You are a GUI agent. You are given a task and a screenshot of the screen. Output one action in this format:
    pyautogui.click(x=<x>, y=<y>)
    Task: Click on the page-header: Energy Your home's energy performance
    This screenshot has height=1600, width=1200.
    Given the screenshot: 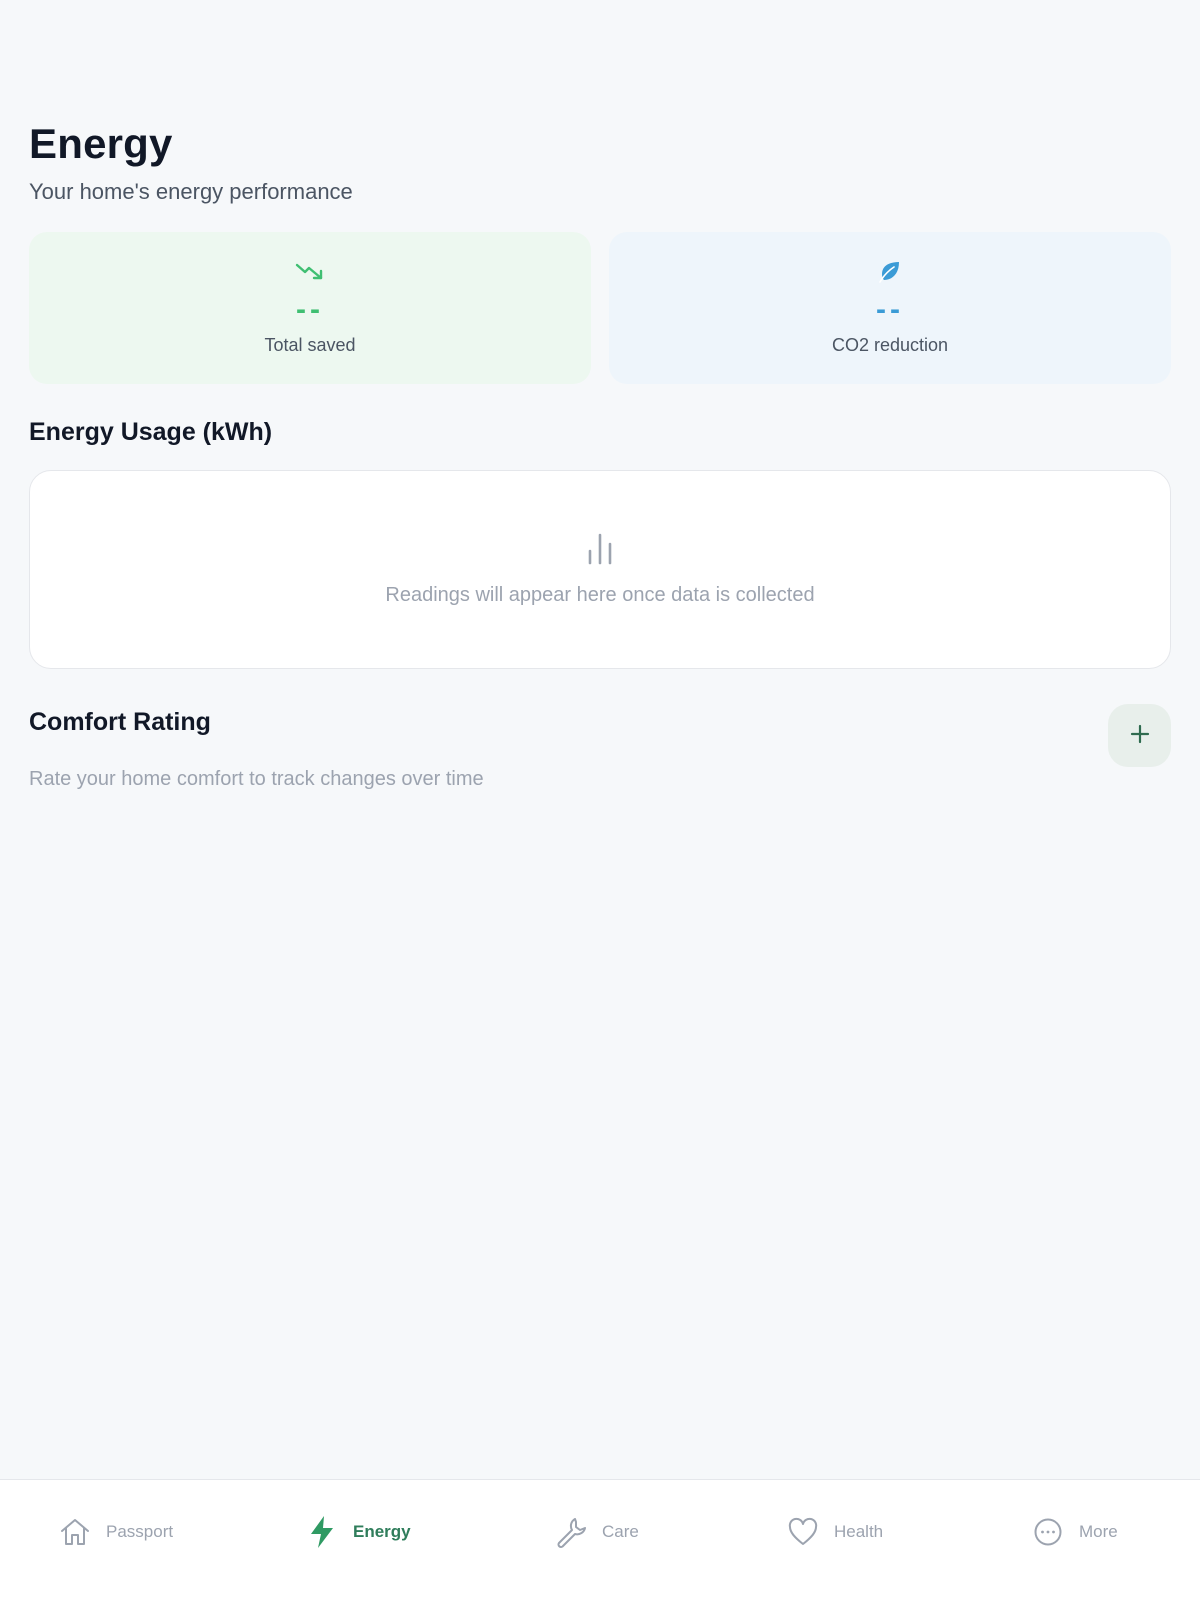 What is the action you would take?
    pyautogui.click(x=191, y=163)
    